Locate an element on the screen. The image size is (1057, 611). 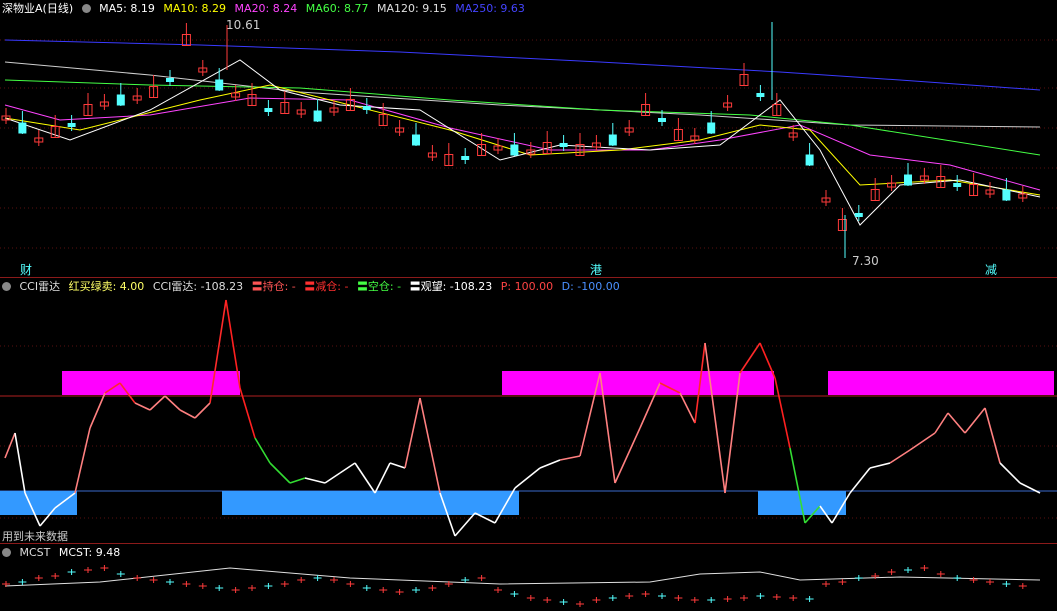
event-marker-gang: 港 is located at coordinates (596, 269).